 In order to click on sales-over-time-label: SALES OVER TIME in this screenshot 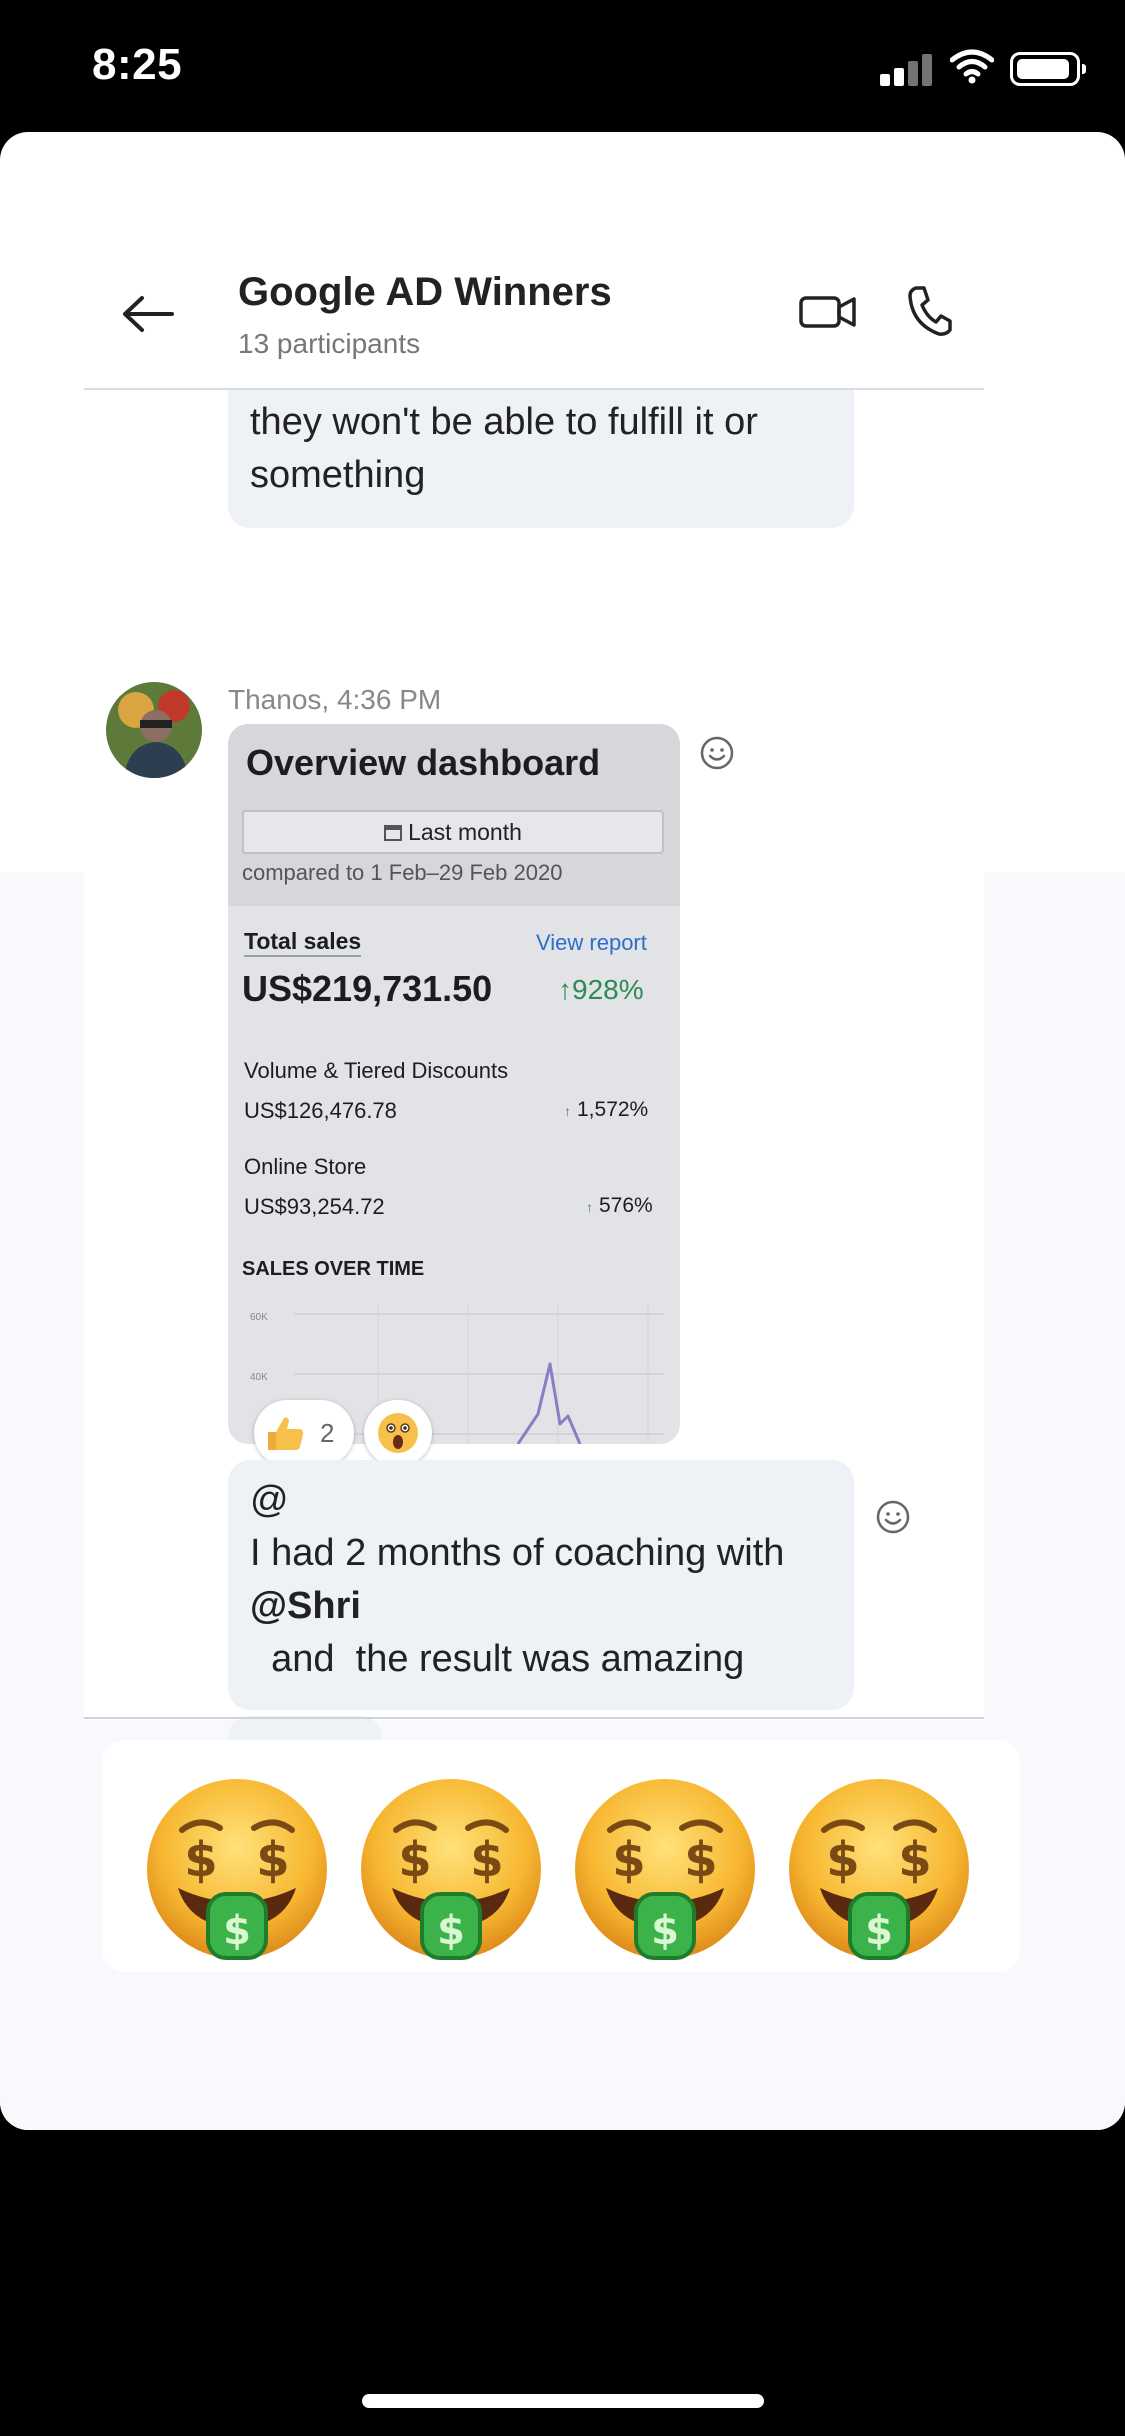, I will do `click(333, 1269)`.